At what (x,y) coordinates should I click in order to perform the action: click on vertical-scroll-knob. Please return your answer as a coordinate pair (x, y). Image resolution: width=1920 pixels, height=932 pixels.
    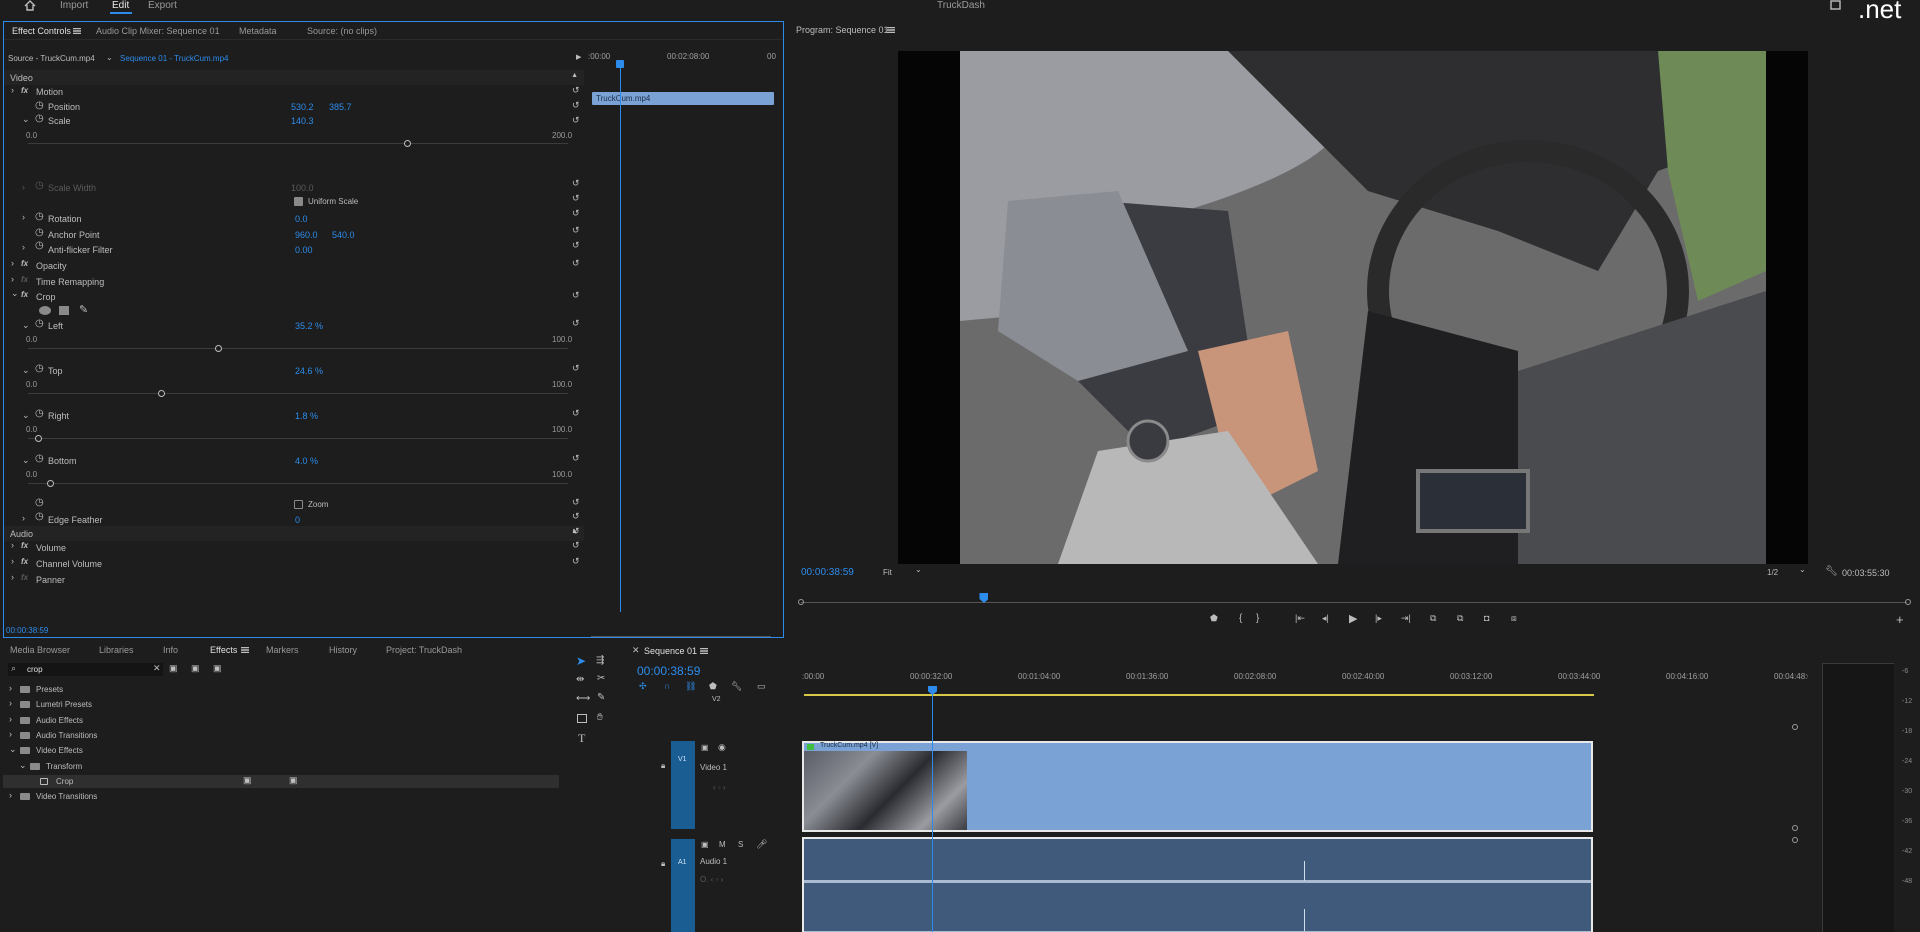
    Looking at the image, I should click on (1795, 840).